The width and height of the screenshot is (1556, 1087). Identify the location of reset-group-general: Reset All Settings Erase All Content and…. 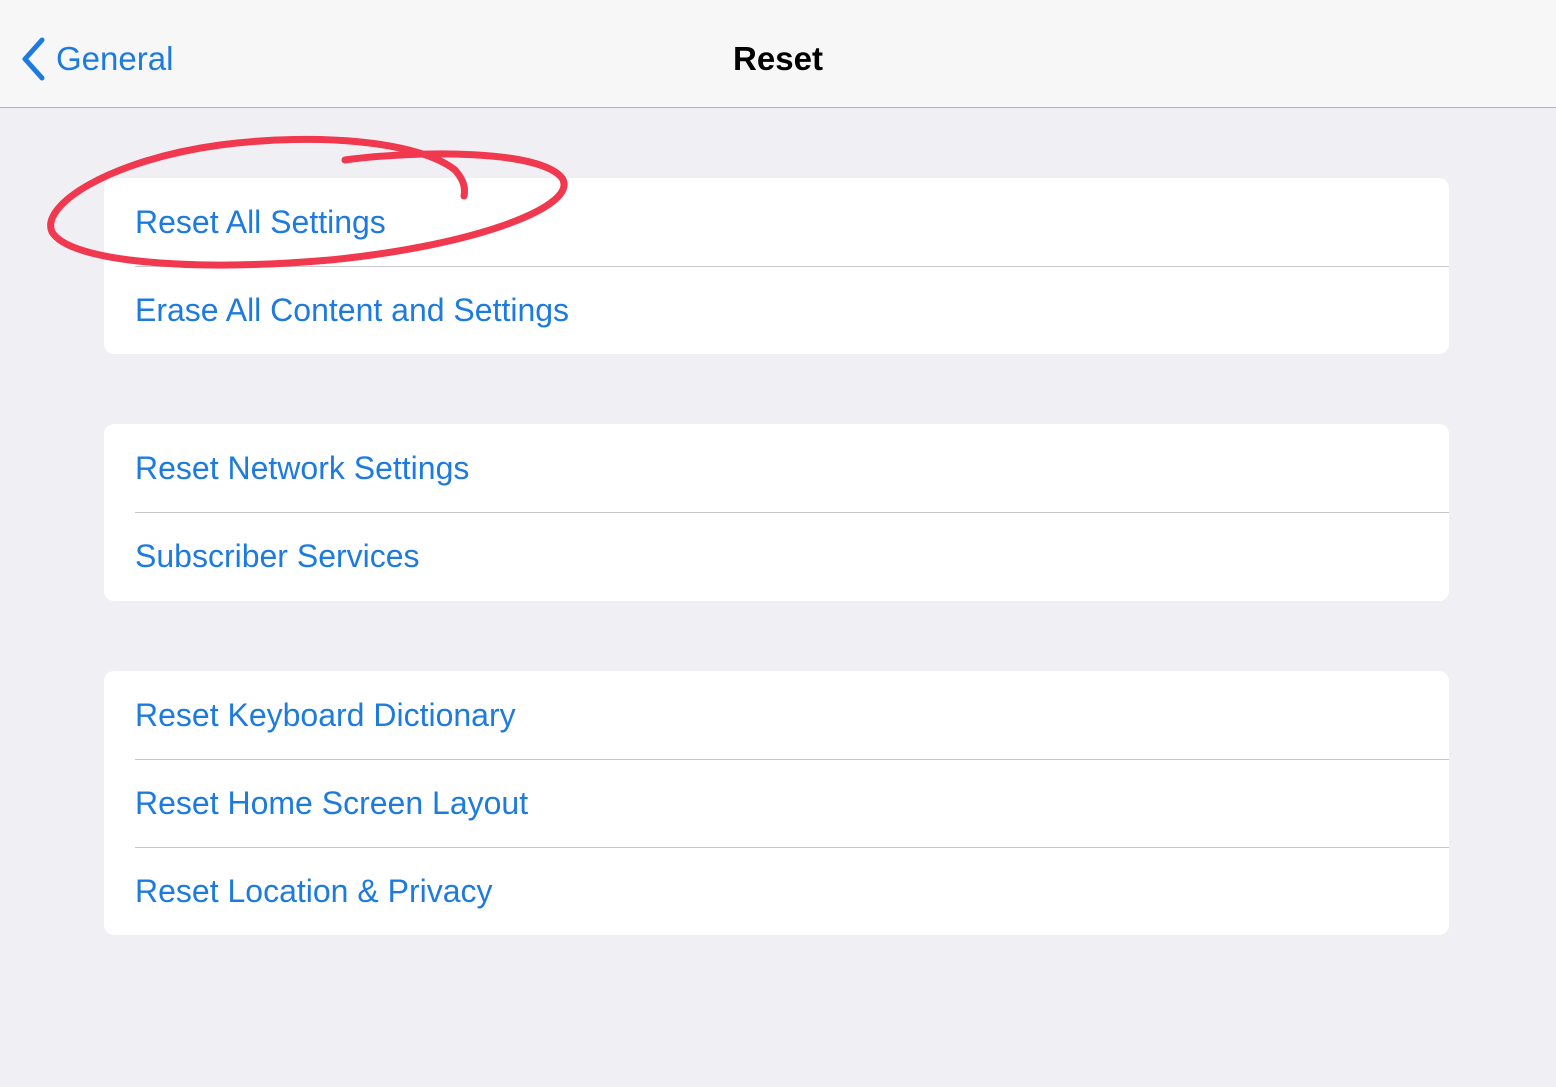
(776, 266).